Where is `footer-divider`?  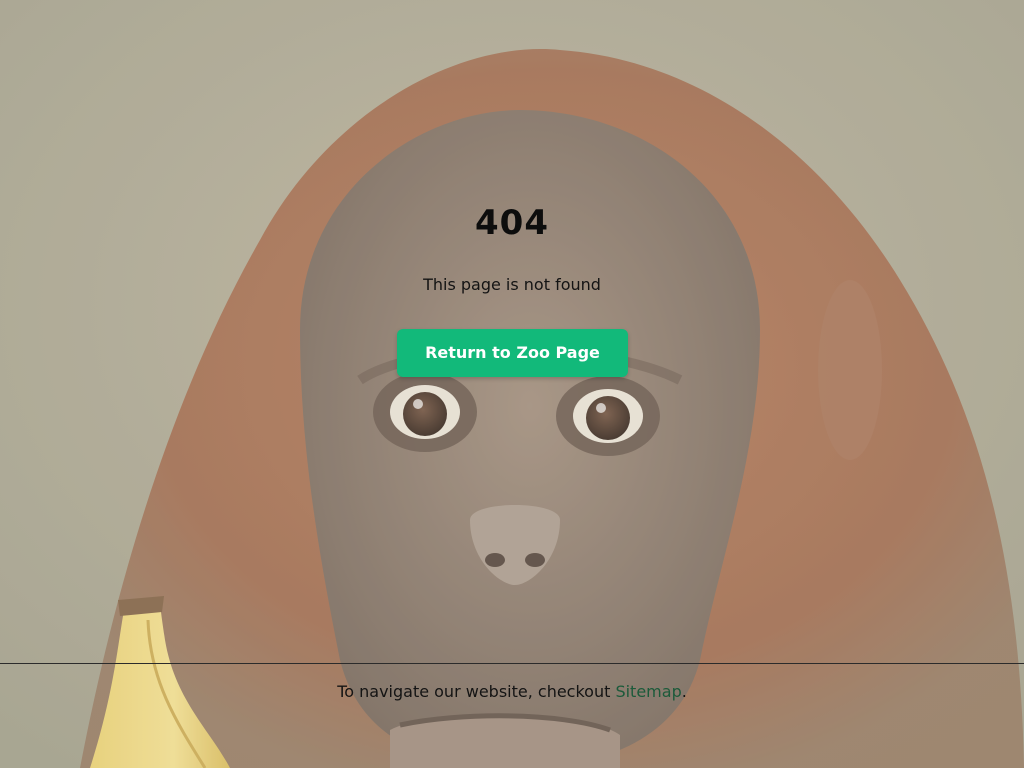 footer-divider is located at coordinates (512, 663).